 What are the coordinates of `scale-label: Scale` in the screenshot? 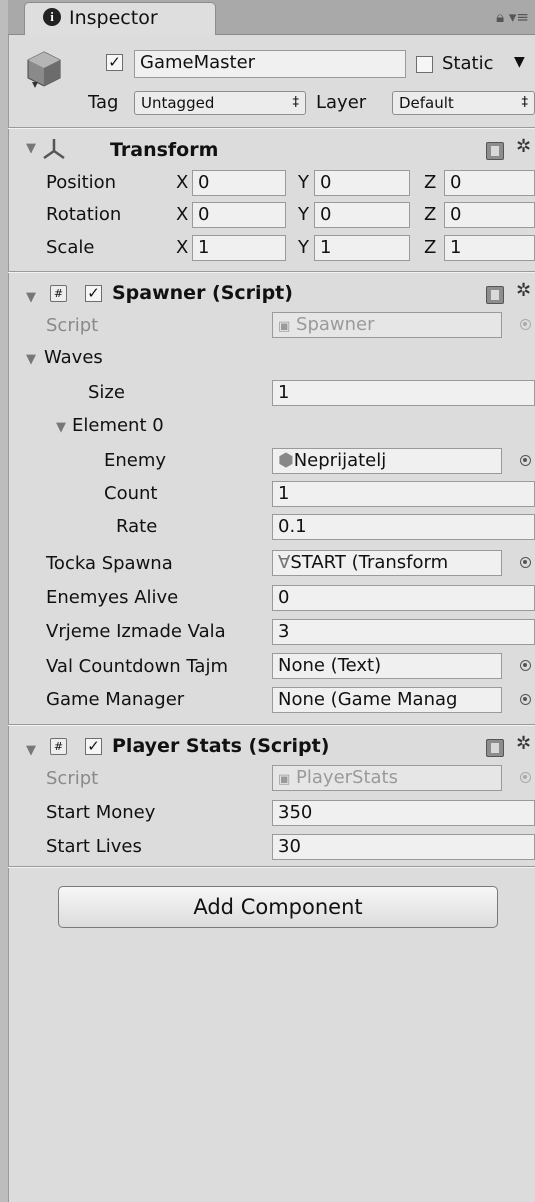 It's located at (70, 247).